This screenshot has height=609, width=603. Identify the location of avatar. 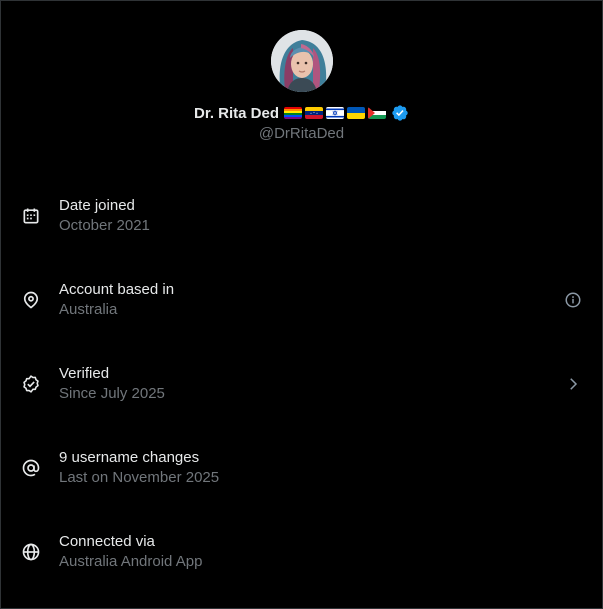
(302, 61).